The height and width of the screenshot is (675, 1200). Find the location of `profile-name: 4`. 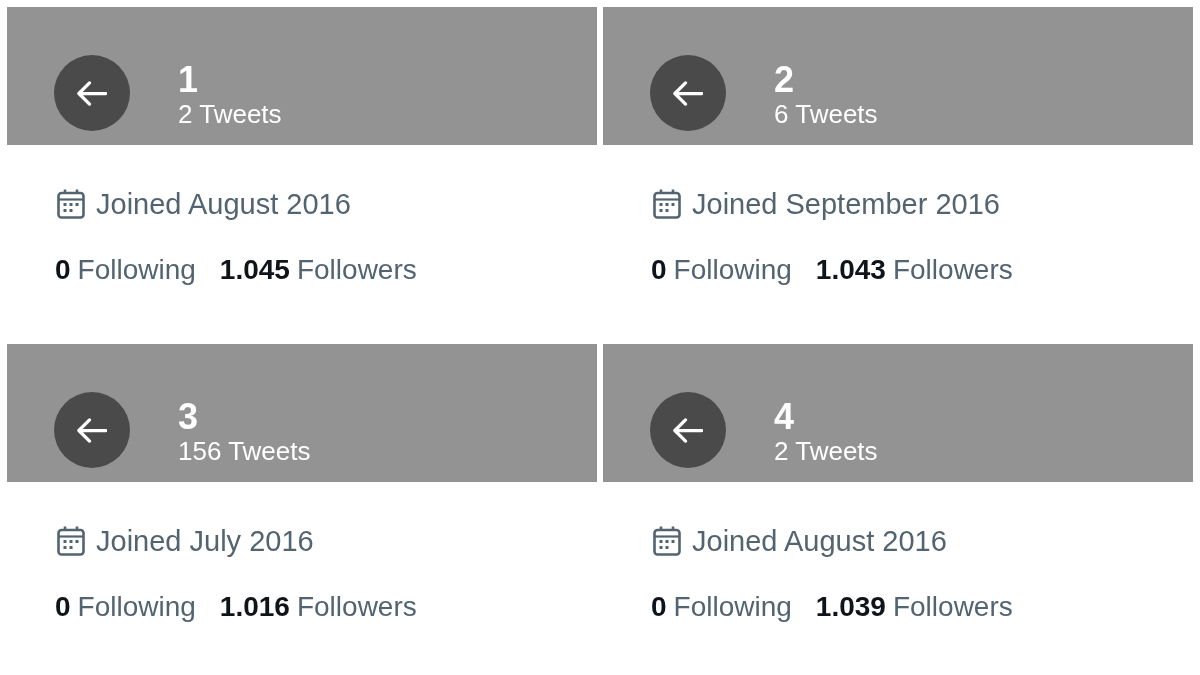

profile-name: 4 is located at coordinates (785, 417).